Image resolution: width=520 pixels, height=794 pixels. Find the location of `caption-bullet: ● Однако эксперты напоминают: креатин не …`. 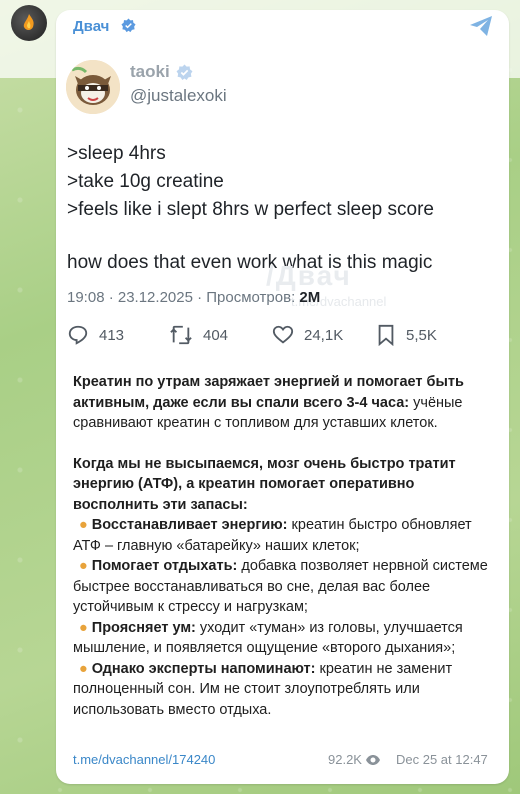

caption-bullet: ● Однако эксперты напоминают: креатин не … is located at coordinates (285, 690).